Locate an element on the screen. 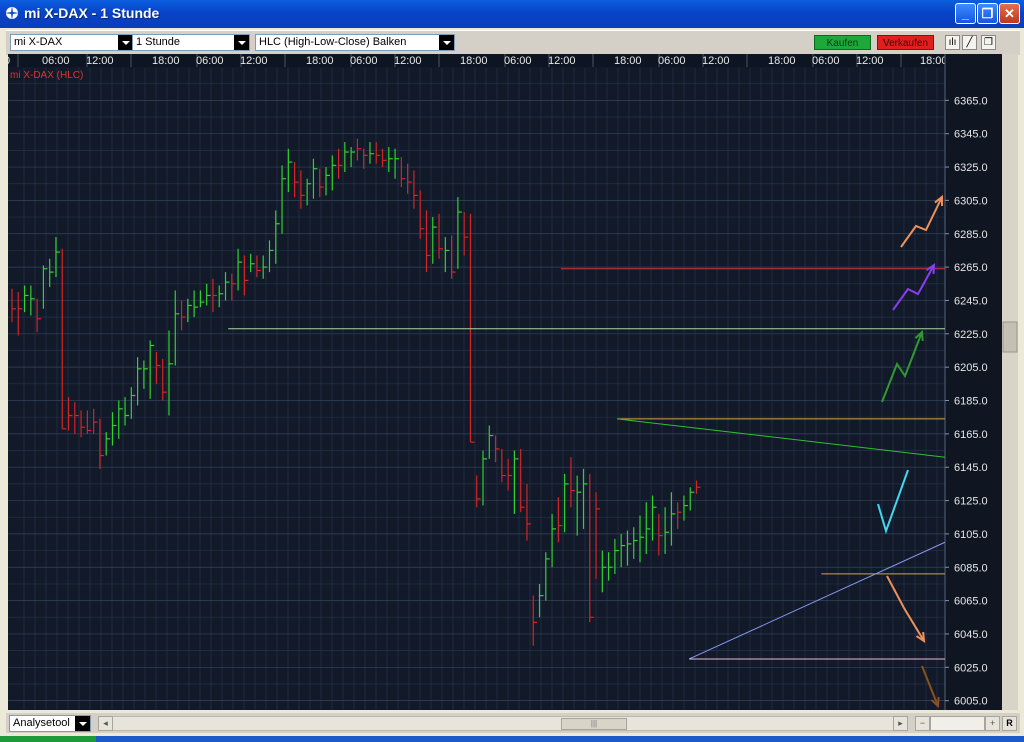 The height and width of the screenshot is (742, 1024). y-tick-label: 6165.0 is located at coordinates (971, 435).